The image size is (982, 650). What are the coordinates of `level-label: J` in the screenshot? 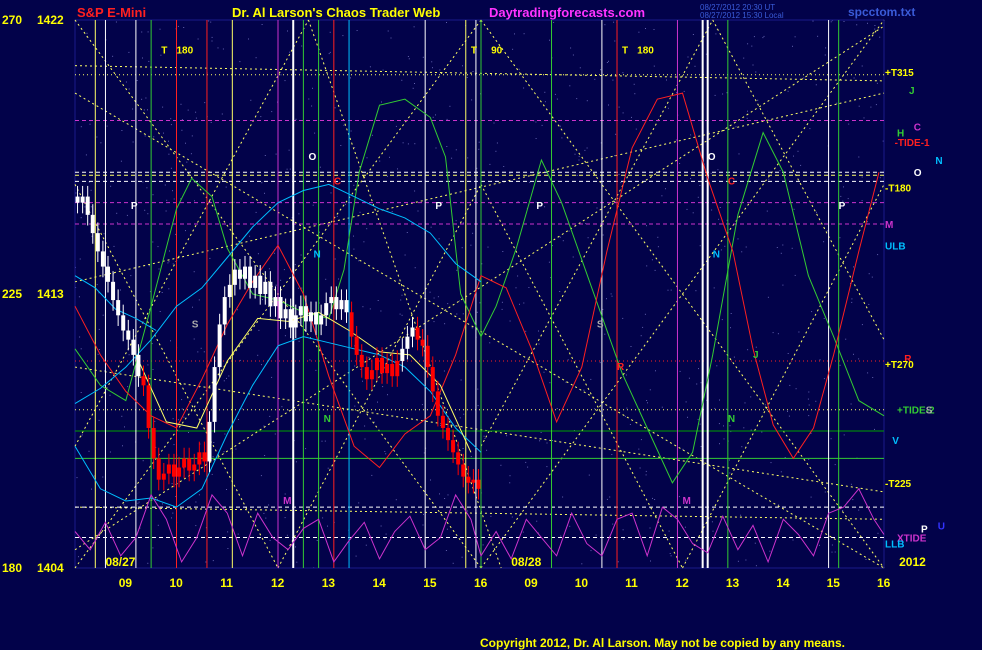 It's located at (912, 91).